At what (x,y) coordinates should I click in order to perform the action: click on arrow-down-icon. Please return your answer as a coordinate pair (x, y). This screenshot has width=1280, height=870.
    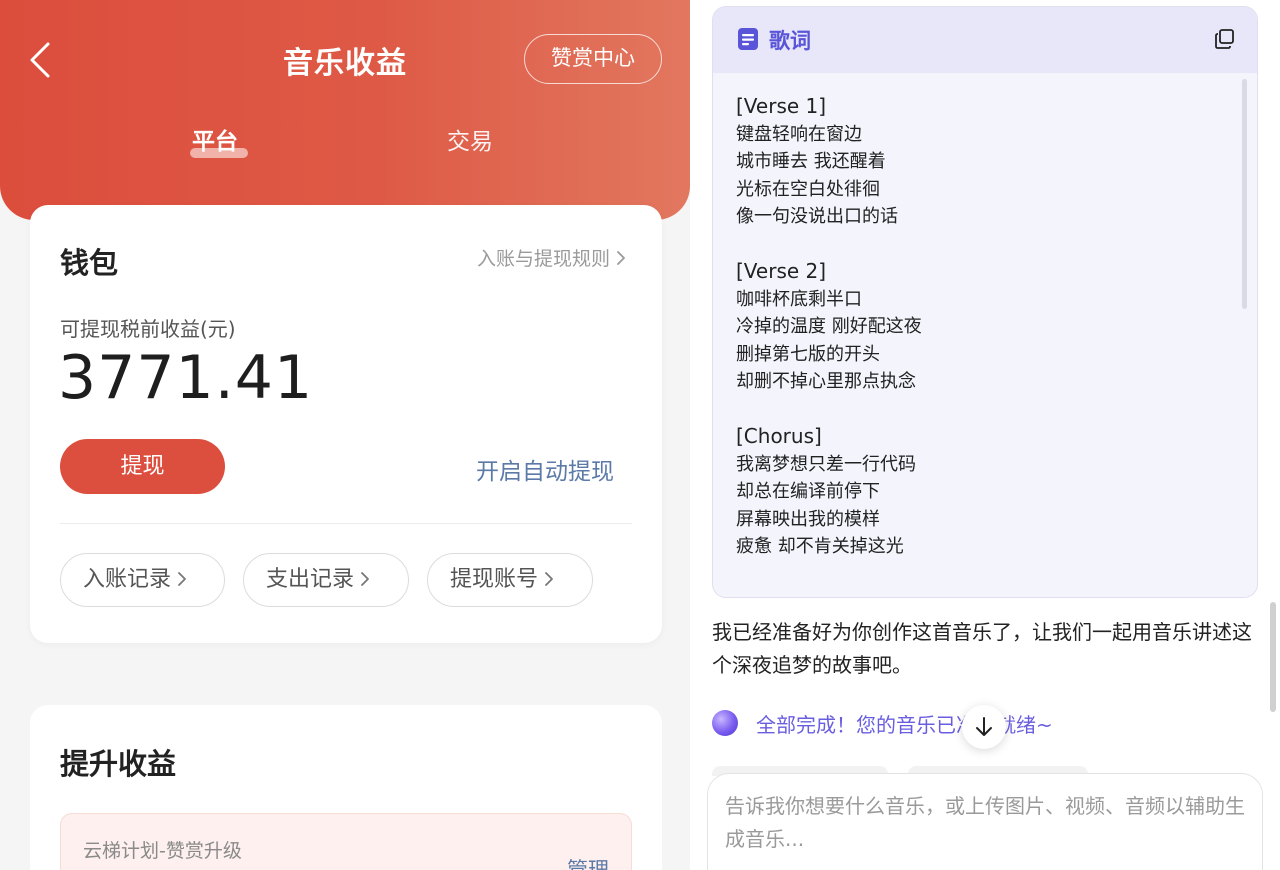
    Looking at the image, I should click on (984, 726).